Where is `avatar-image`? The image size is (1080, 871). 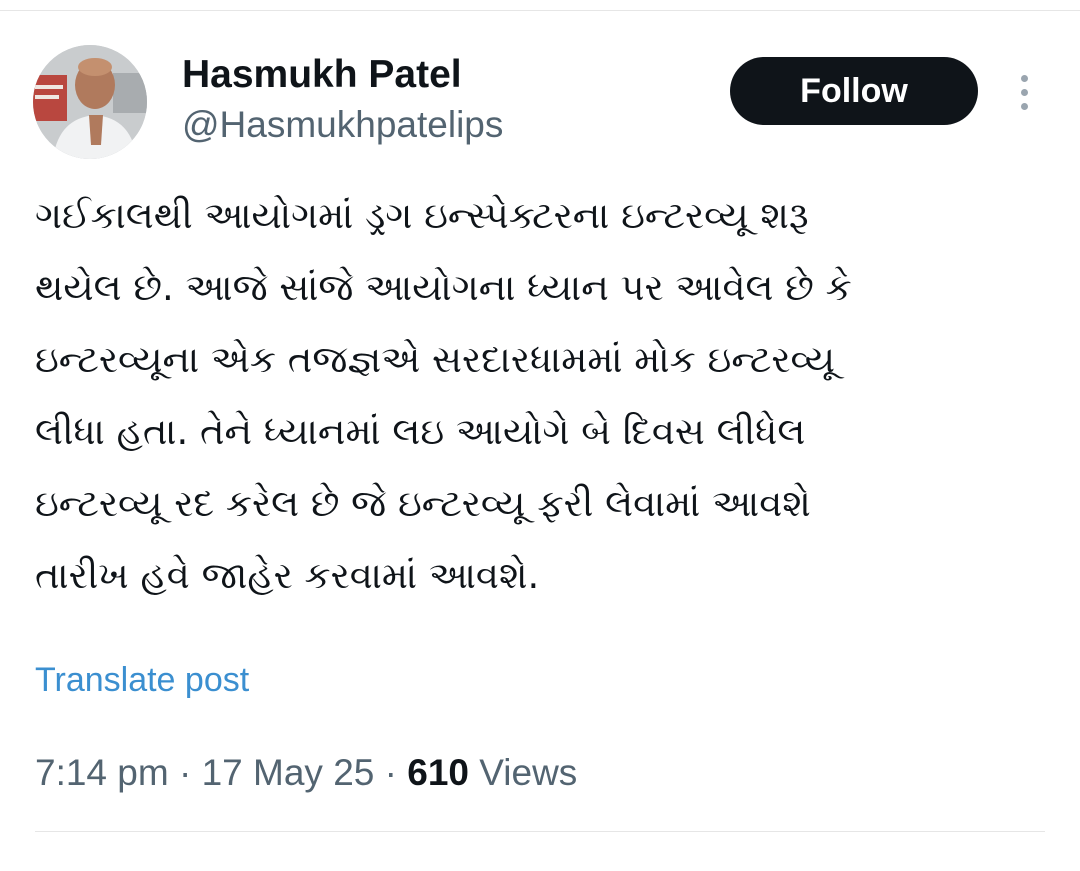
avatar-image is located at coordinates (90, 102).